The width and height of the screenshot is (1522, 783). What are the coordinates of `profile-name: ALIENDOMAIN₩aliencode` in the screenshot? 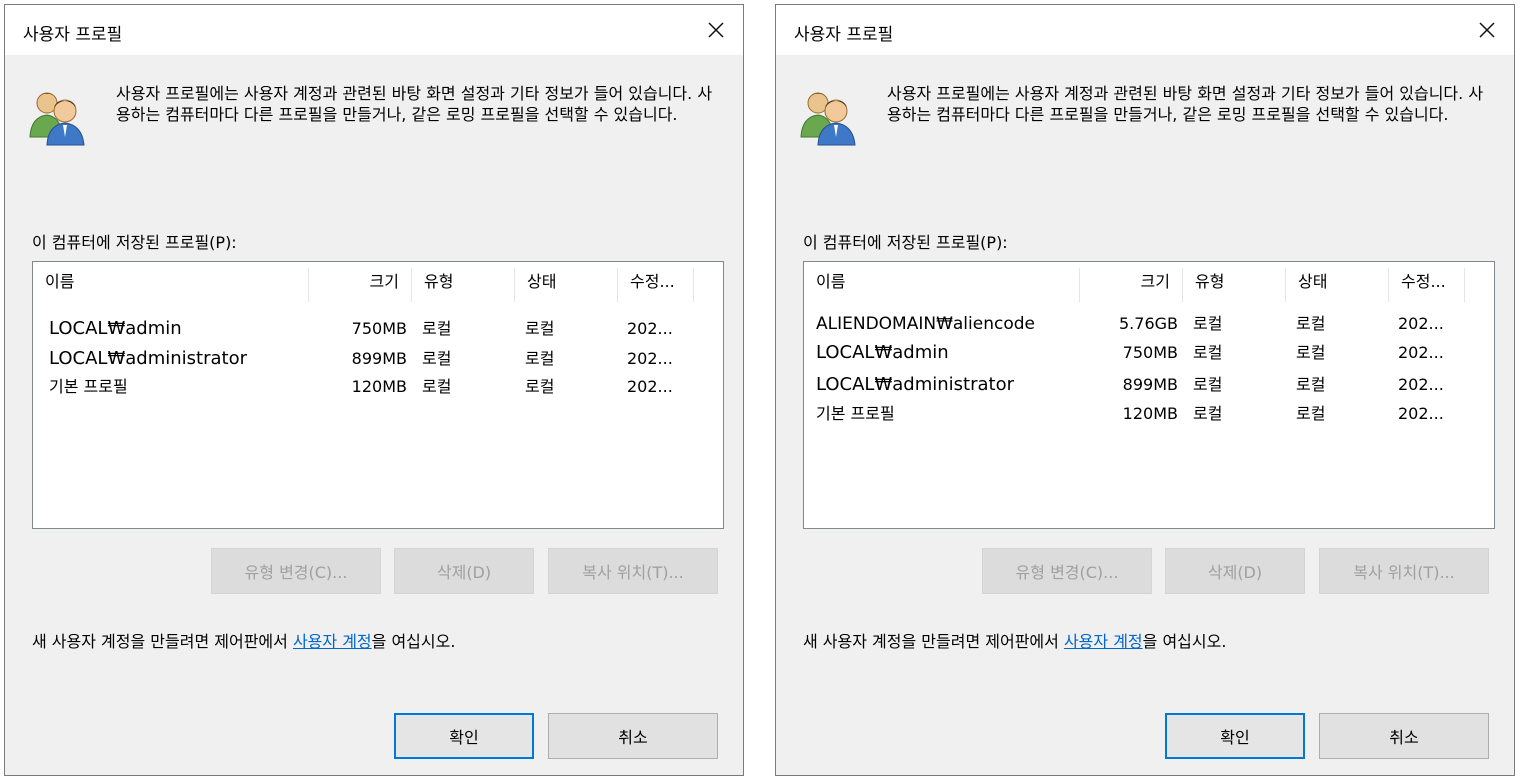 It's located at (925, 324).